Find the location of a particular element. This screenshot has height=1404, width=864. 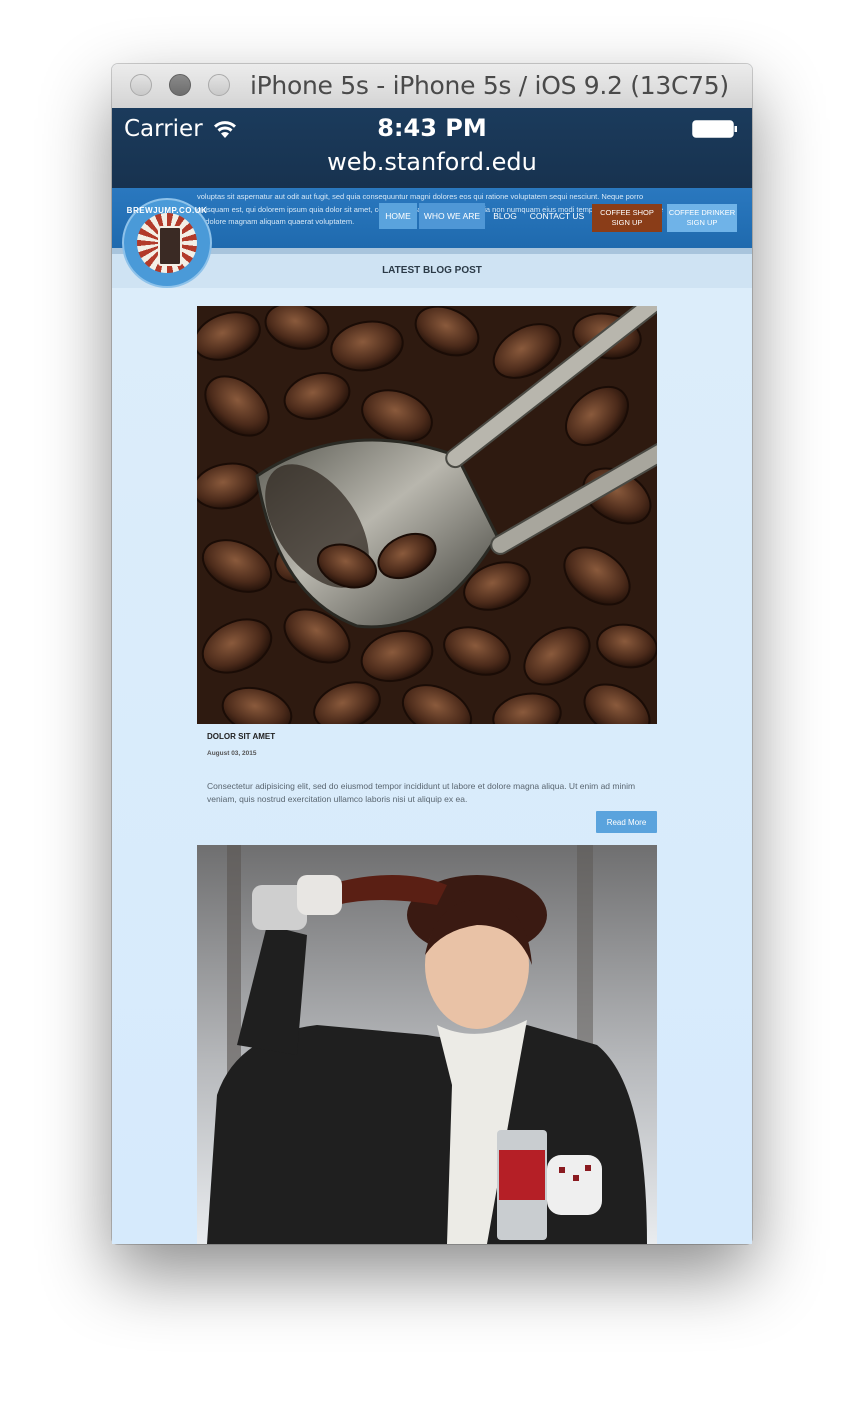

nav-blog: BLOG is located at coordinates (505, 216).